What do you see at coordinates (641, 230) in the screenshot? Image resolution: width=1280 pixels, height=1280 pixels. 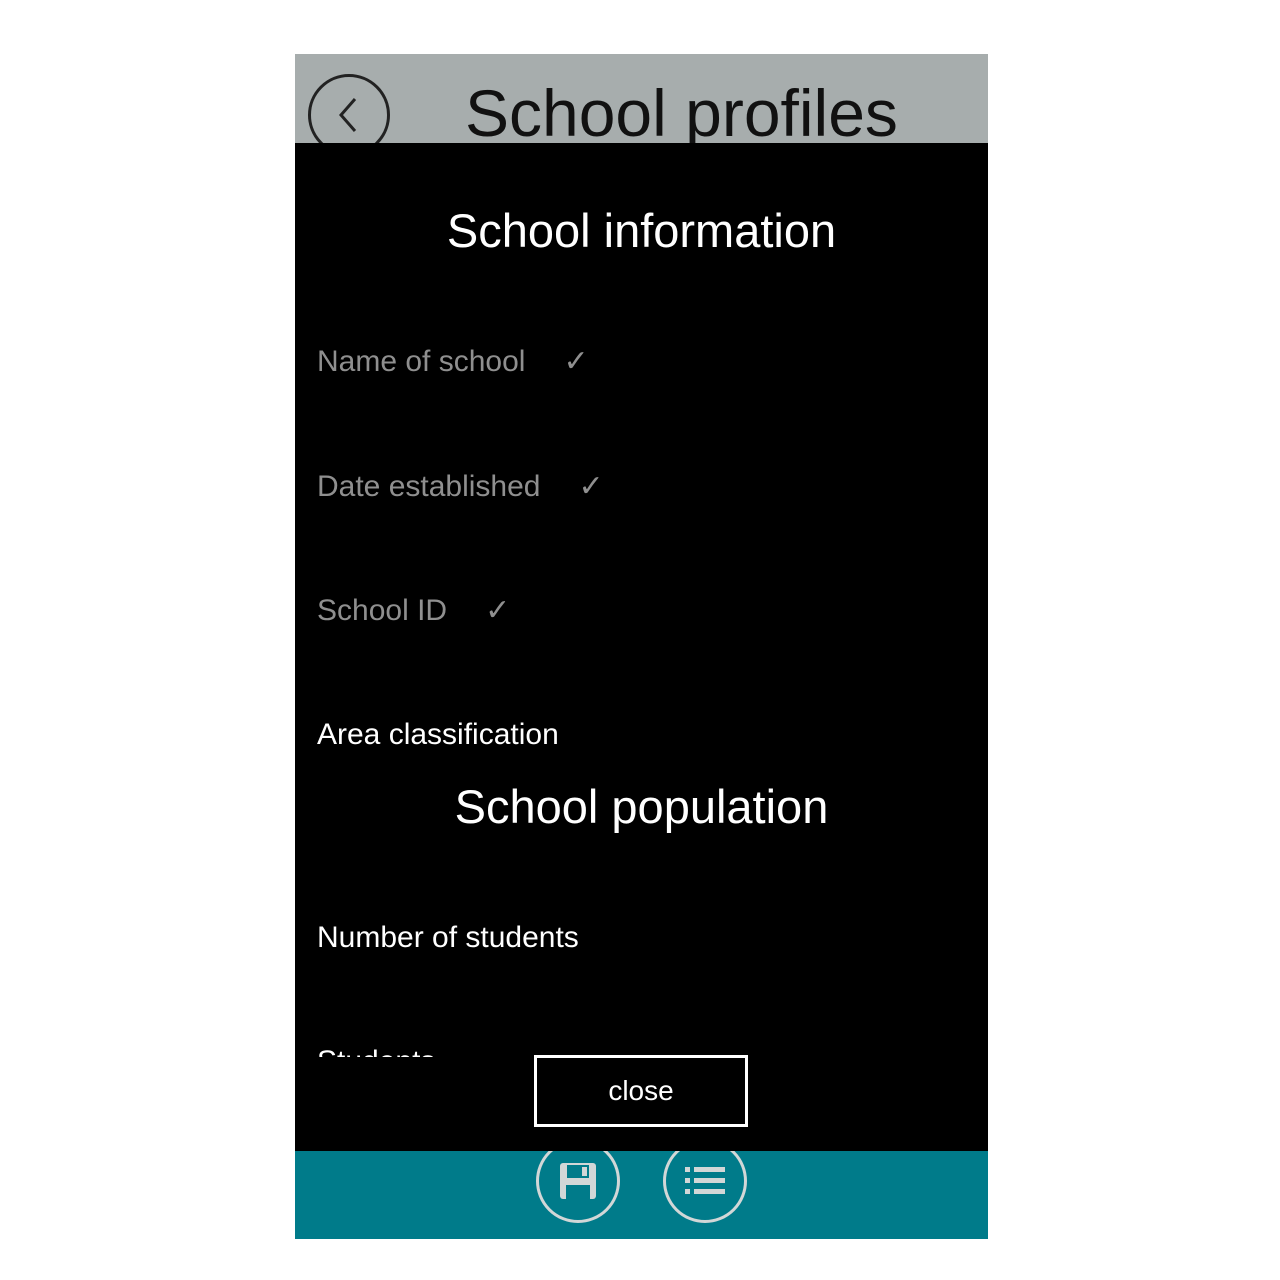 I see `section-title-school-information: School information` at bounding box center [641, 230].